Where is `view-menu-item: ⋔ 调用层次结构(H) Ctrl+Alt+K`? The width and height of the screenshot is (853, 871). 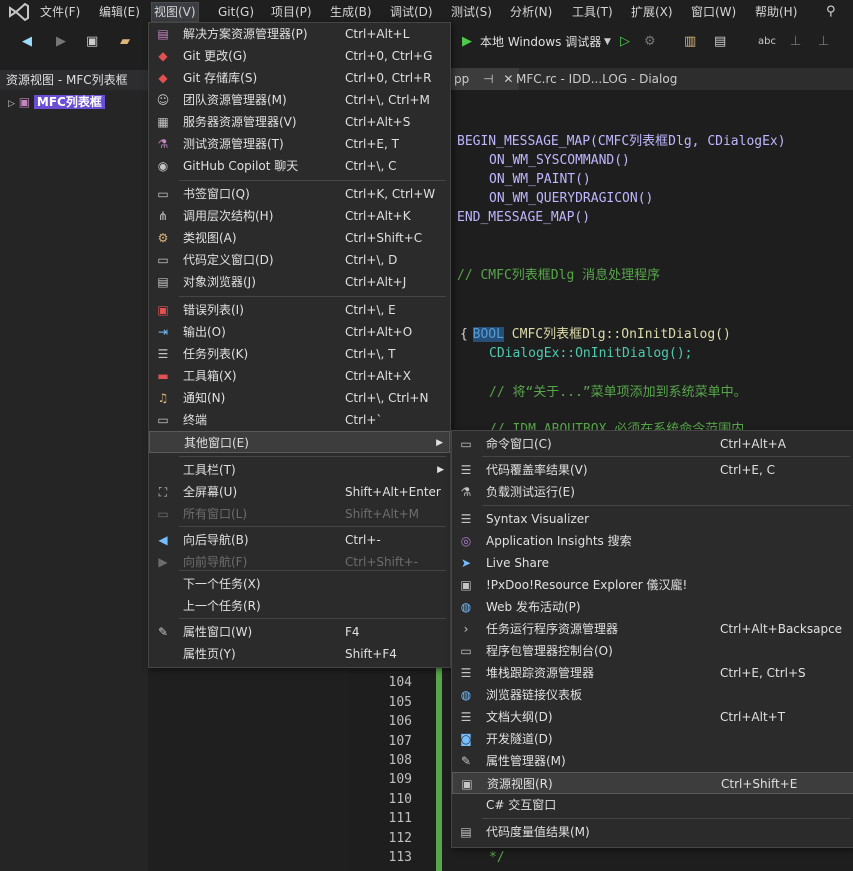
view-menu-item: ⋔ 调用层次结构(H) Ctrl+Alt+K is located at coordinates (299, 216).